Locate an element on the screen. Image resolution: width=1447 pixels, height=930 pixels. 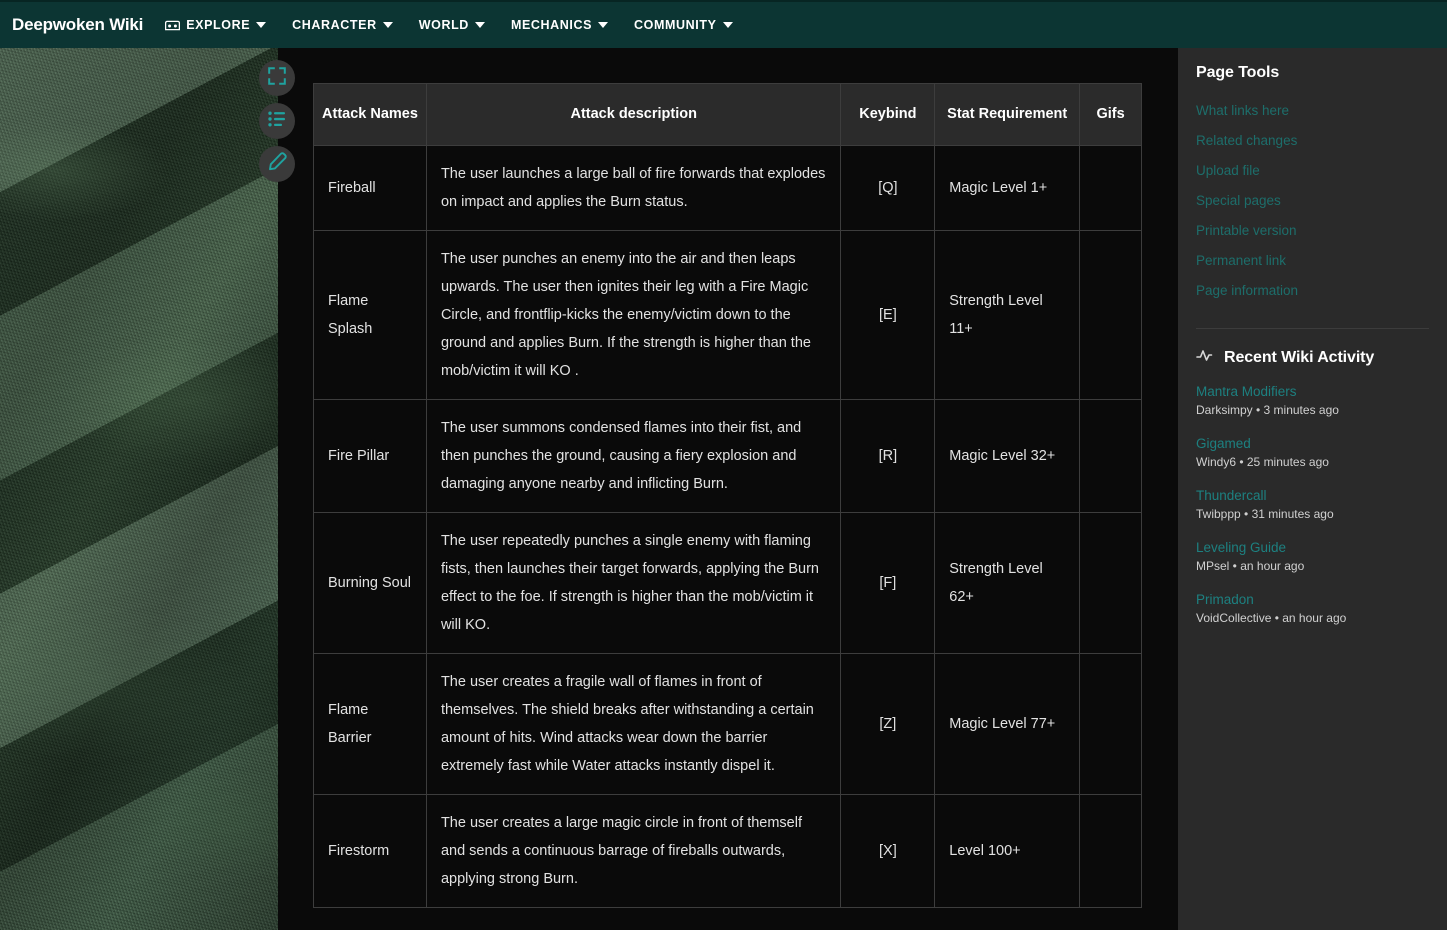
cell-stat-requirement: Magic Level 77+ is located at coordinates (1007, 724).